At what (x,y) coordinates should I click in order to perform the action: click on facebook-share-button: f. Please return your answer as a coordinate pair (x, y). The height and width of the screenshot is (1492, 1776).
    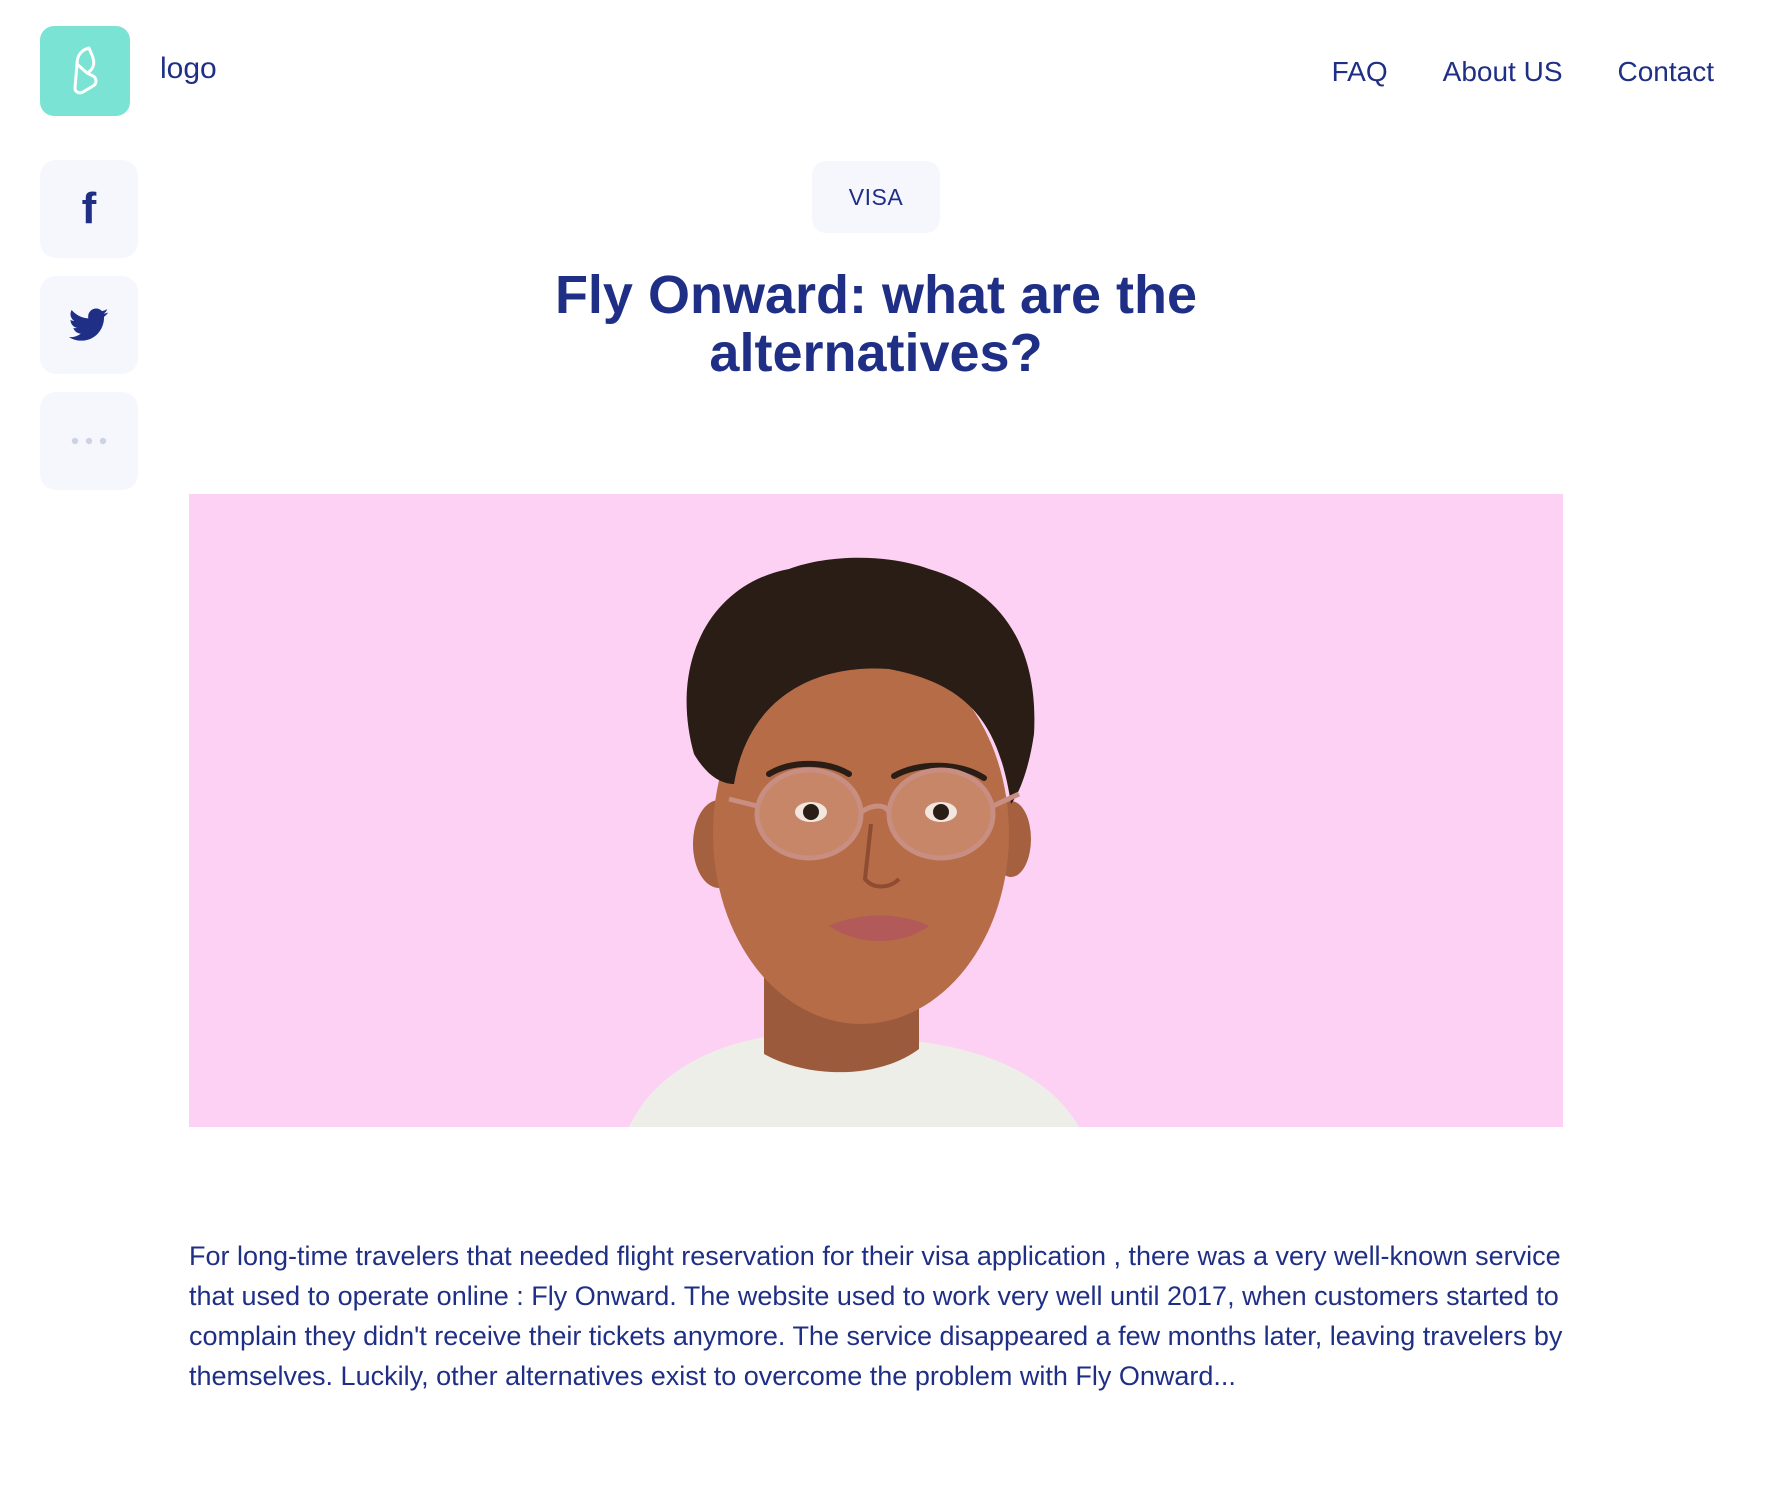
    Looking at the image, I should click on (89, 209).